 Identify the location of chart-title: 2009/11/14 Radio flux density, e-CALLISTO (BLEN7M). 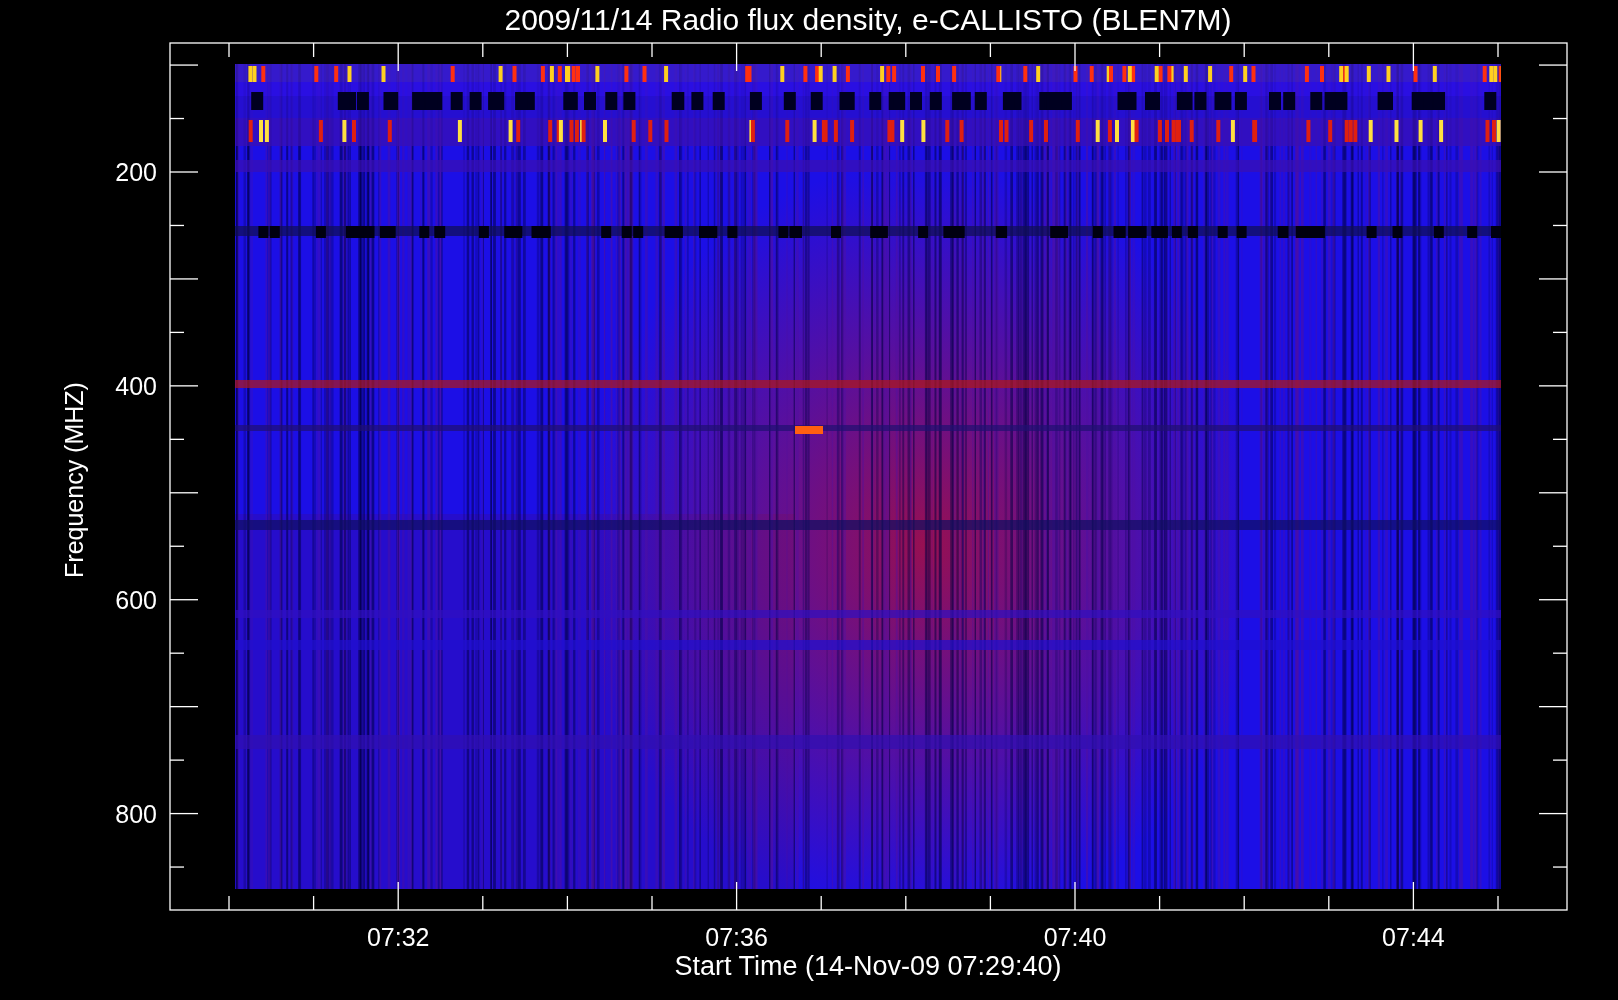
(868, 19).